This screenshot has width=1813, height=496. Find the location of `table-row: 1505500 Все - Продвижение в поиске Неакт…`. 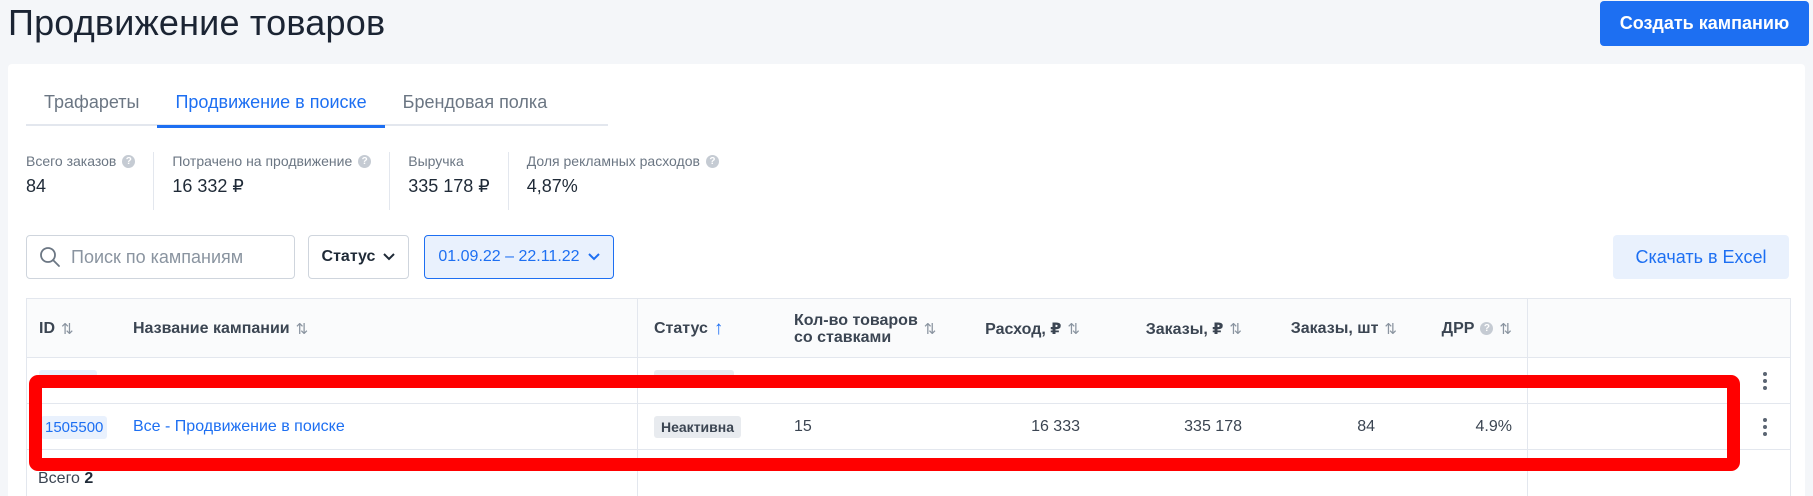

table-row: 1505500 Все - Продвижение в поиске Неакт… is located at coordinates (908, 427).